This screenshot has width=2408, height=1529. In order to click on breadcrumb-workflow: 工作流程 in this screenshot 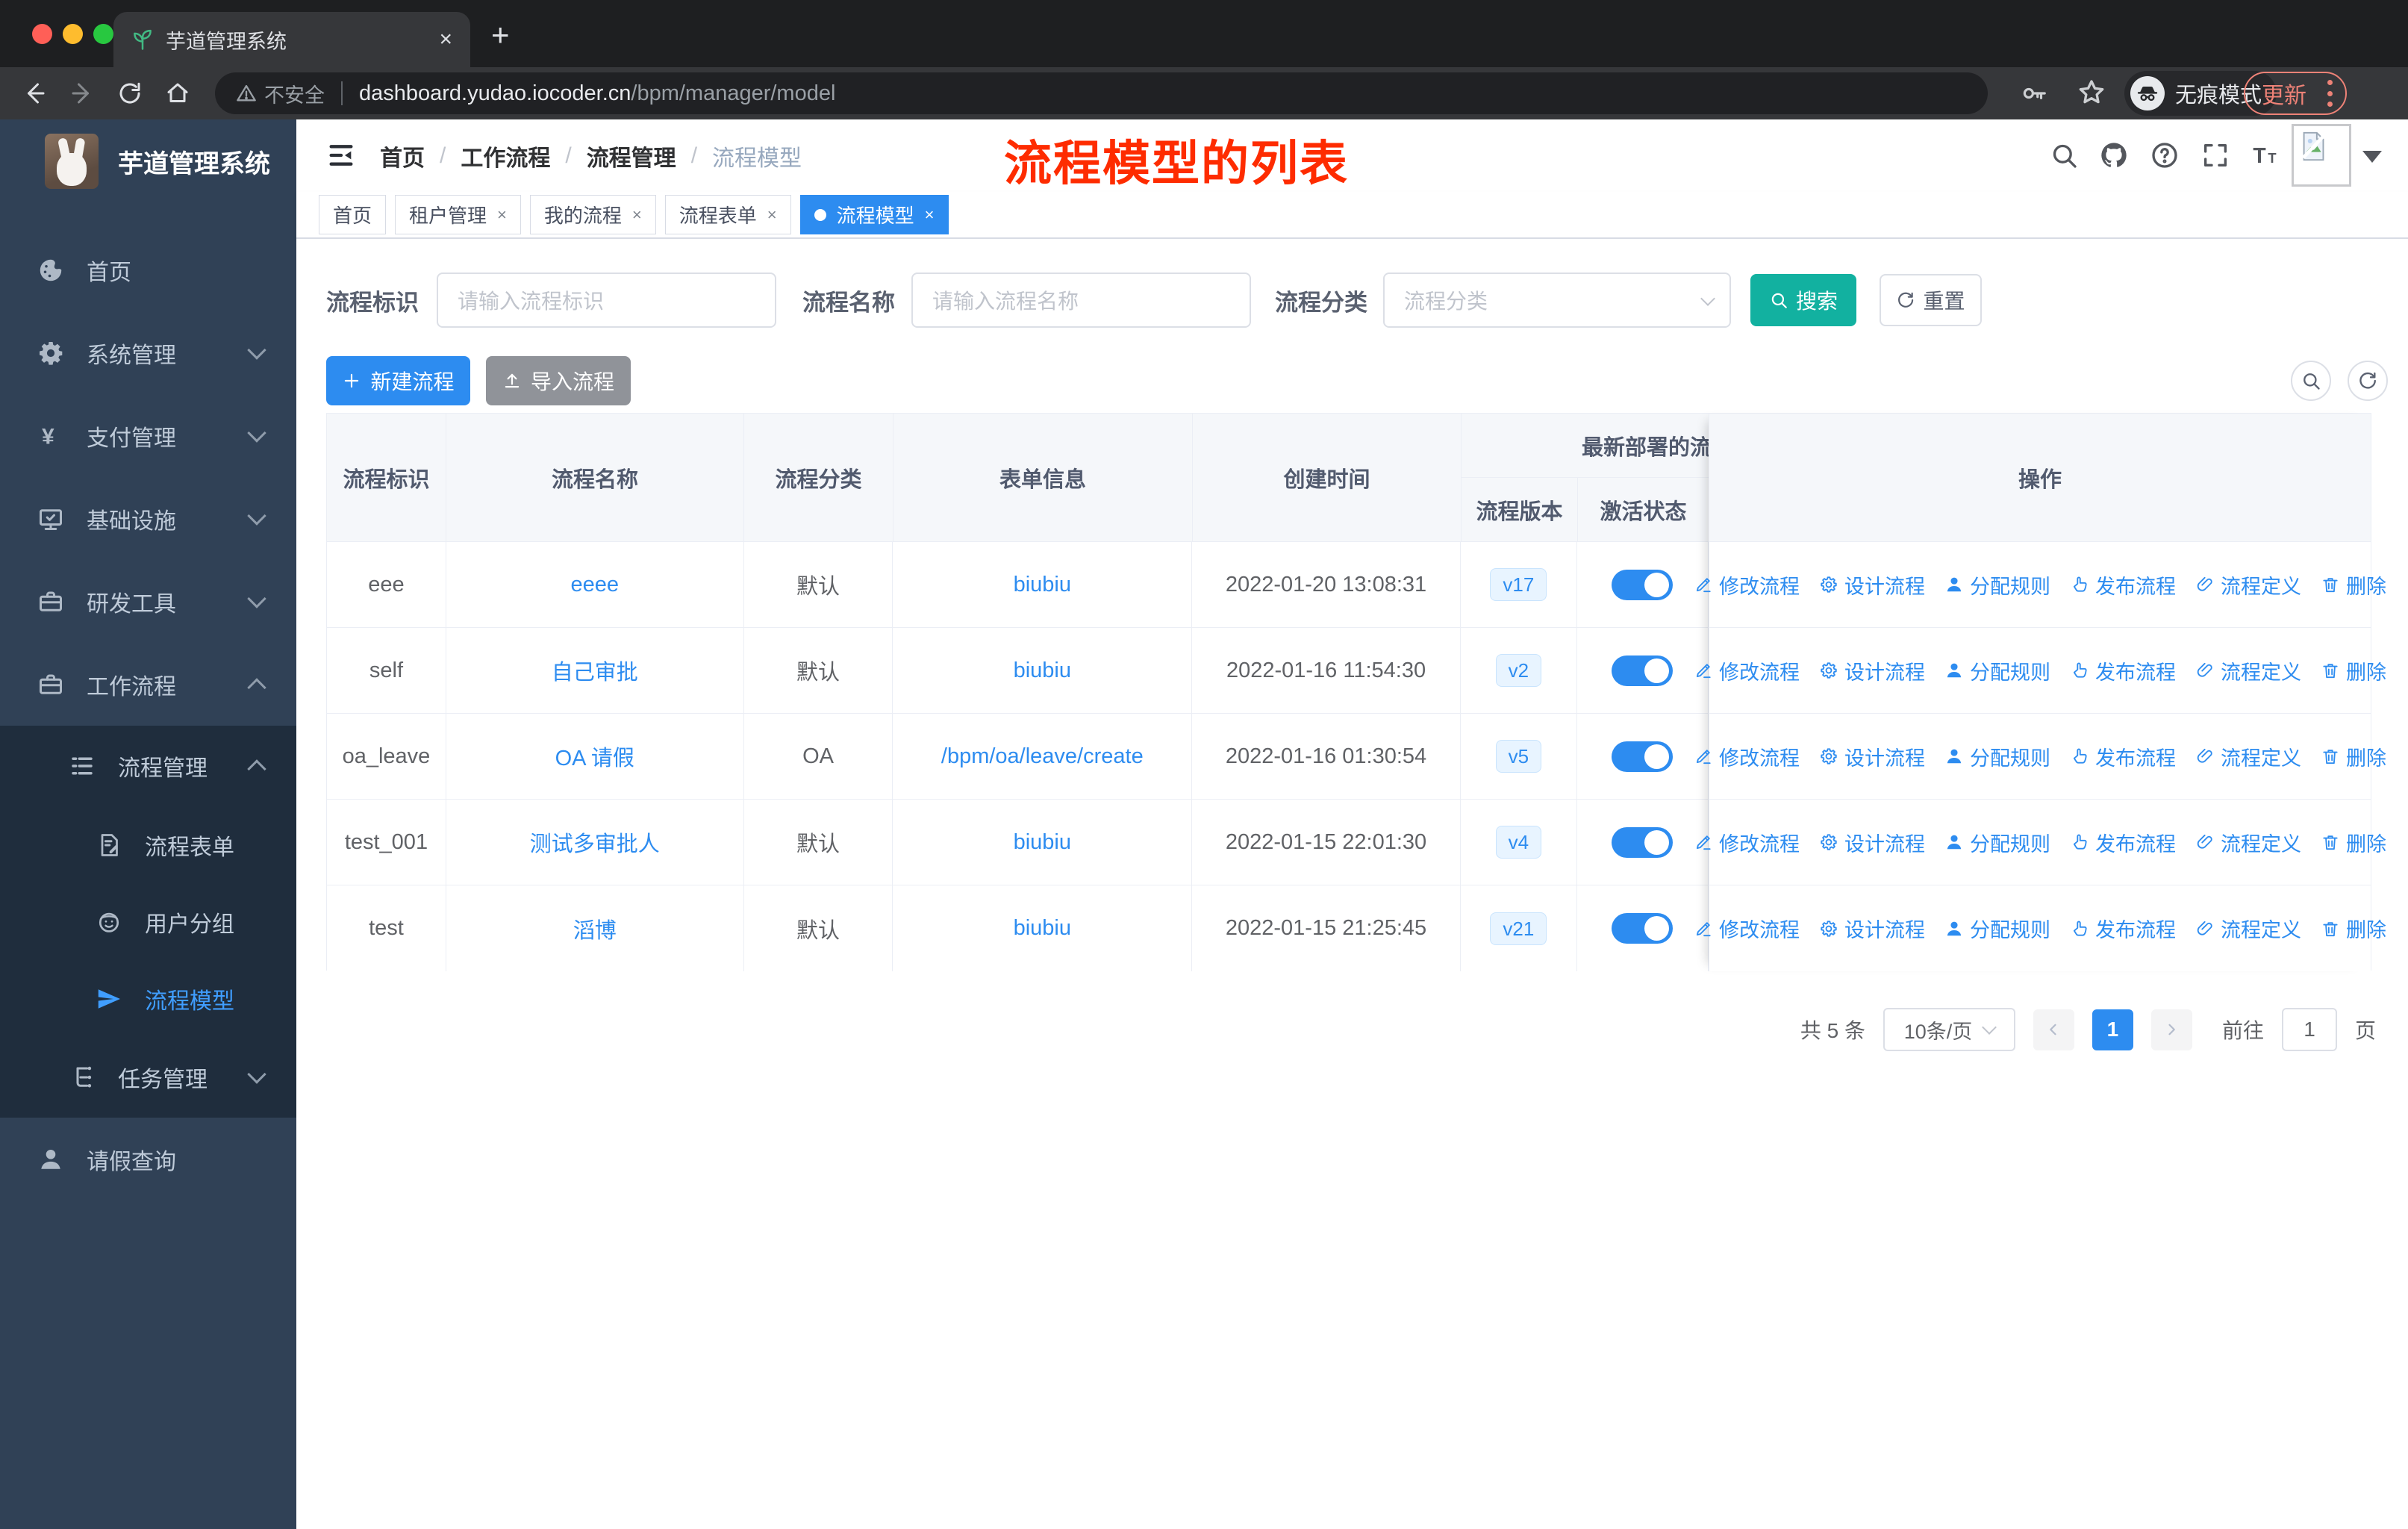, I will do `click(505, 156)`.